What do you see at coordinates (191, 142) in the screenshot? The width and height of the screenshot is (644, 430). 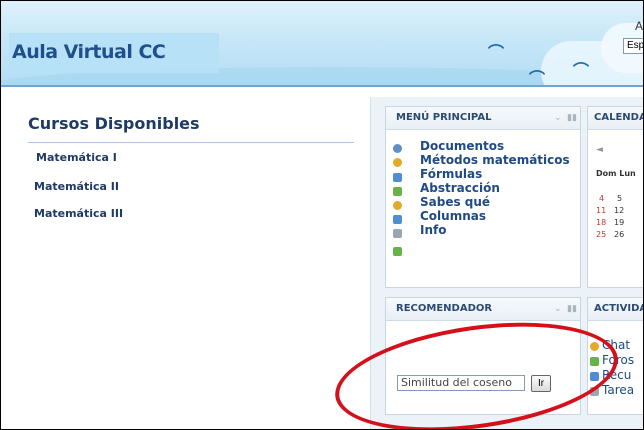 I see `courses-divider` at bounding box center [191, 142].